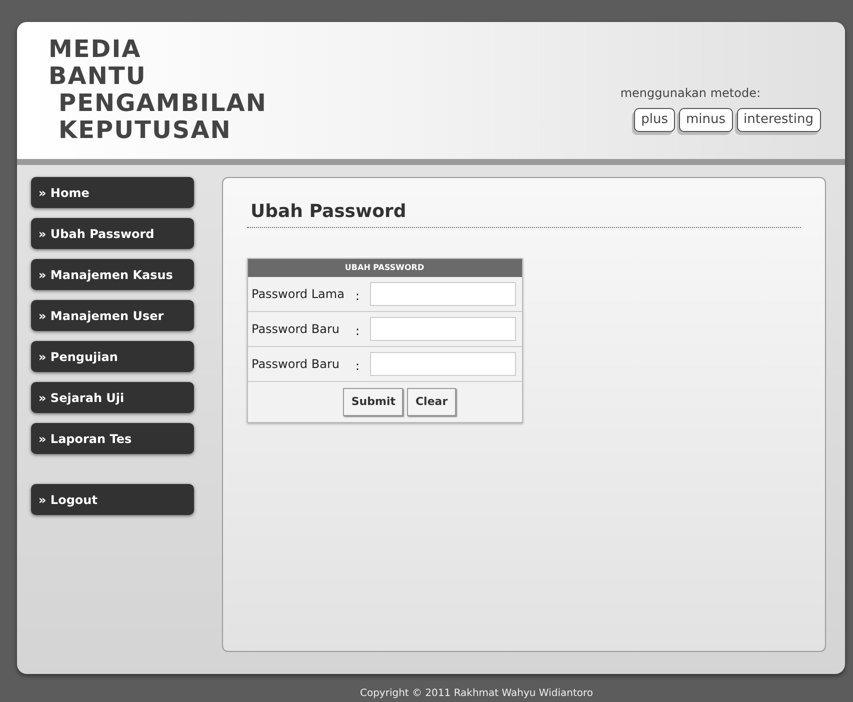 The height and width of the screenshot is (702, 853). I want to click on form-header: UBAH PASSWORD, so click(385, 268).